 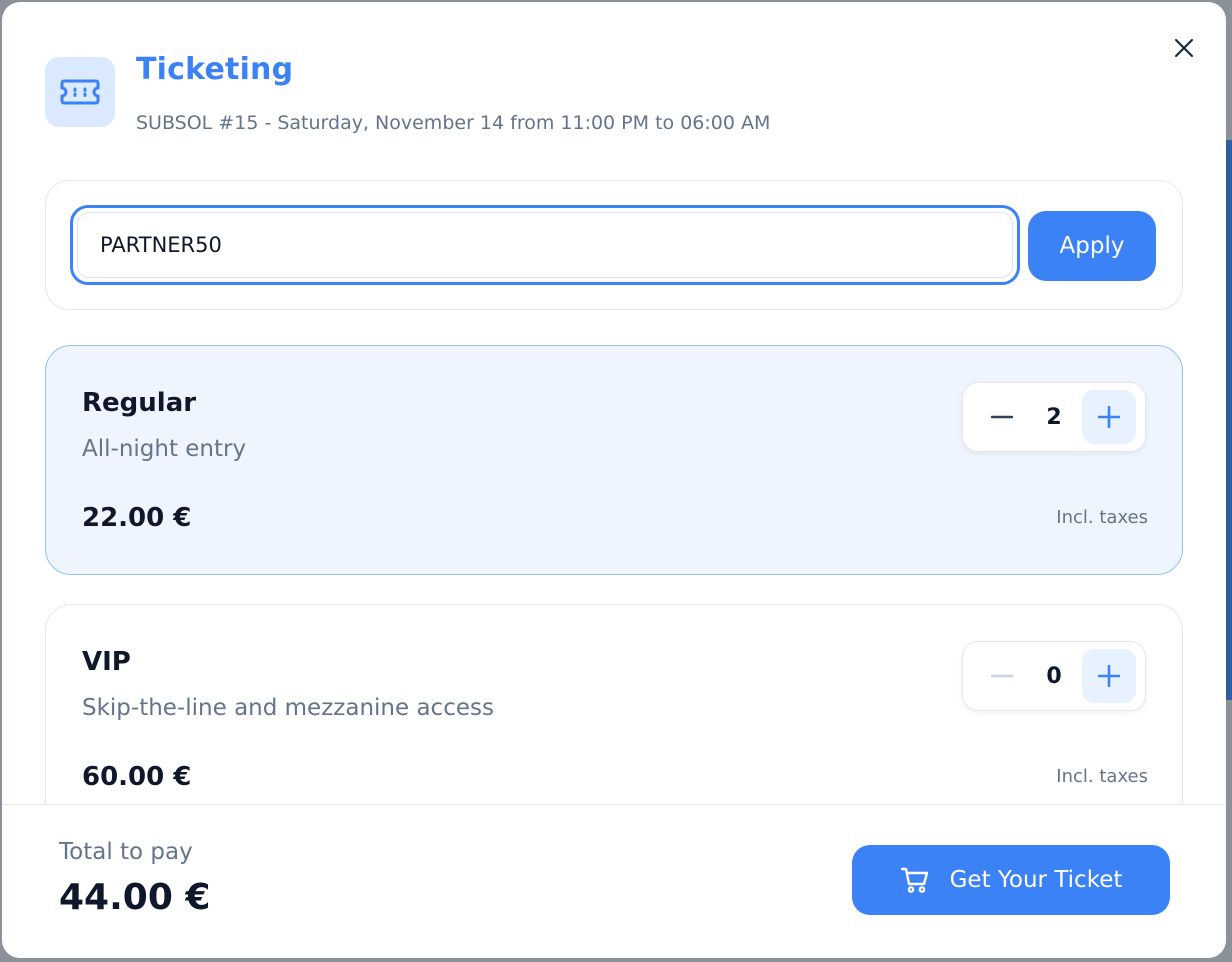 I want to click on quantity-stepper: 2, so click(x=1054, y=417).